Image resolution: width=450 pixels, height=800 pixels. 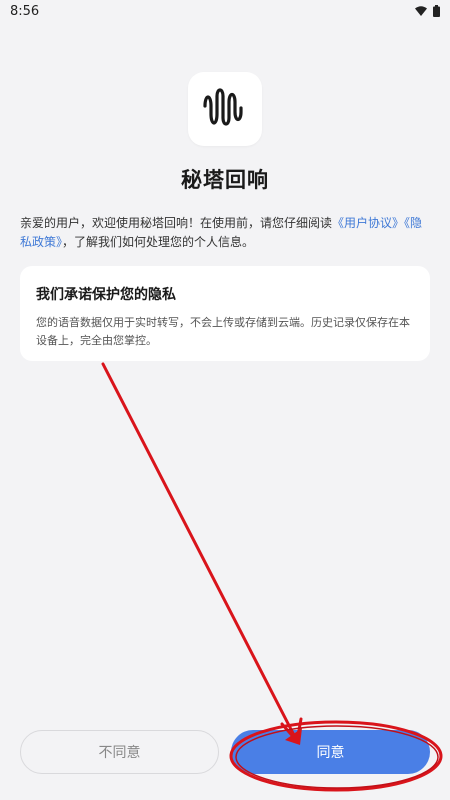 I want to click on audio-wave-icon, so click(x=225, y=109).